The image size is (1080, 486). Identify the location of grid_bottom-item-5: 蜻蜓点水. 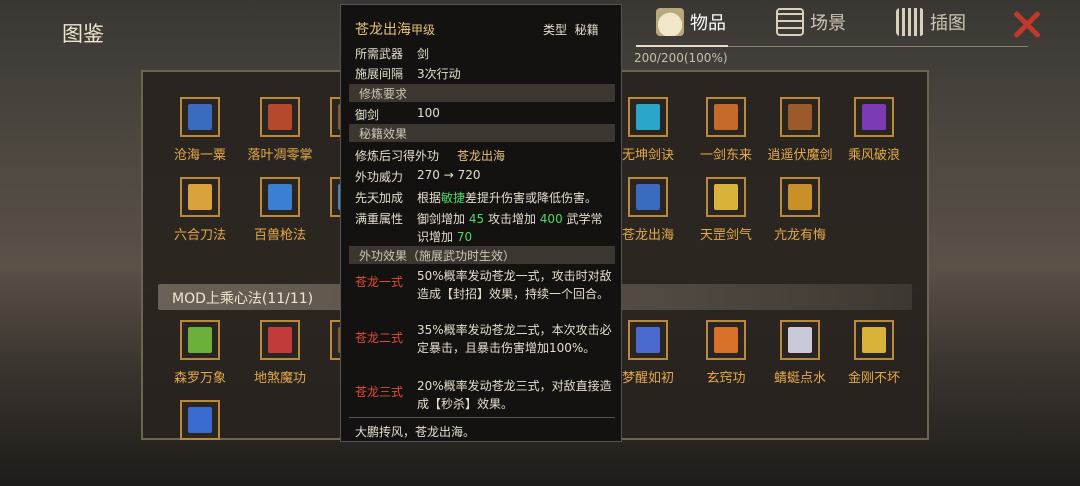
(800, 353).